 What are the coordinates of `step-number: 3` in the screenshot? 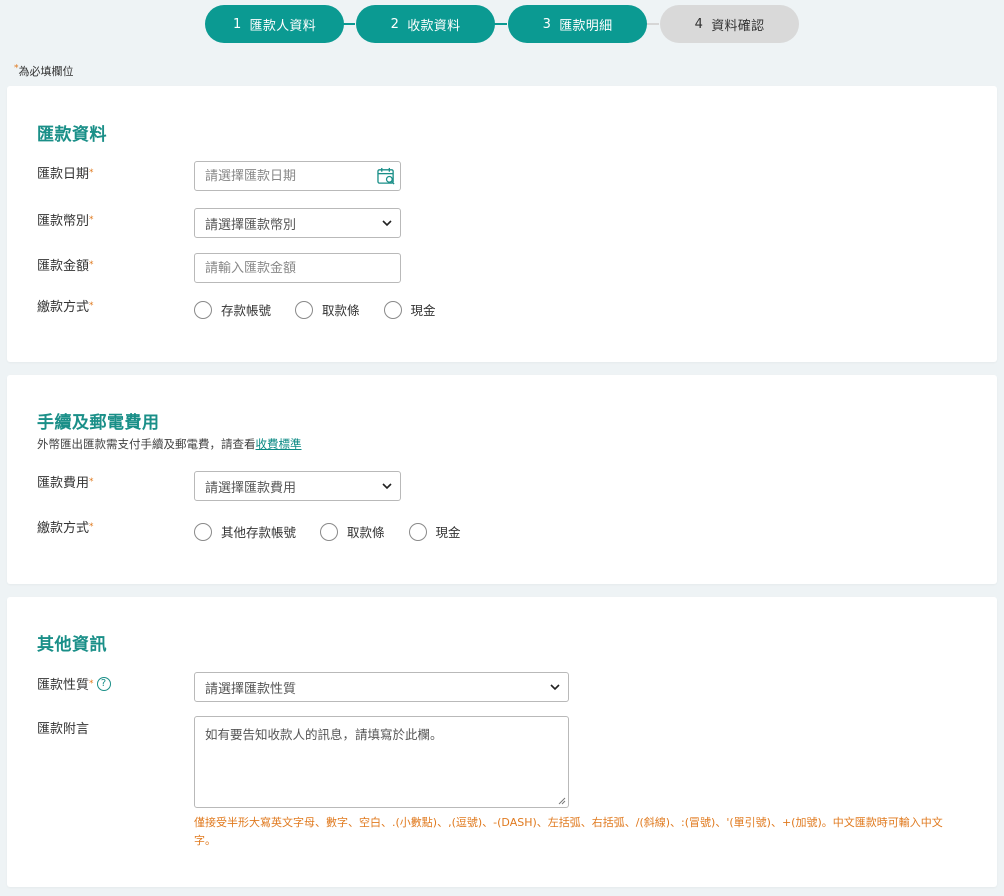 It's located at (547, 24).